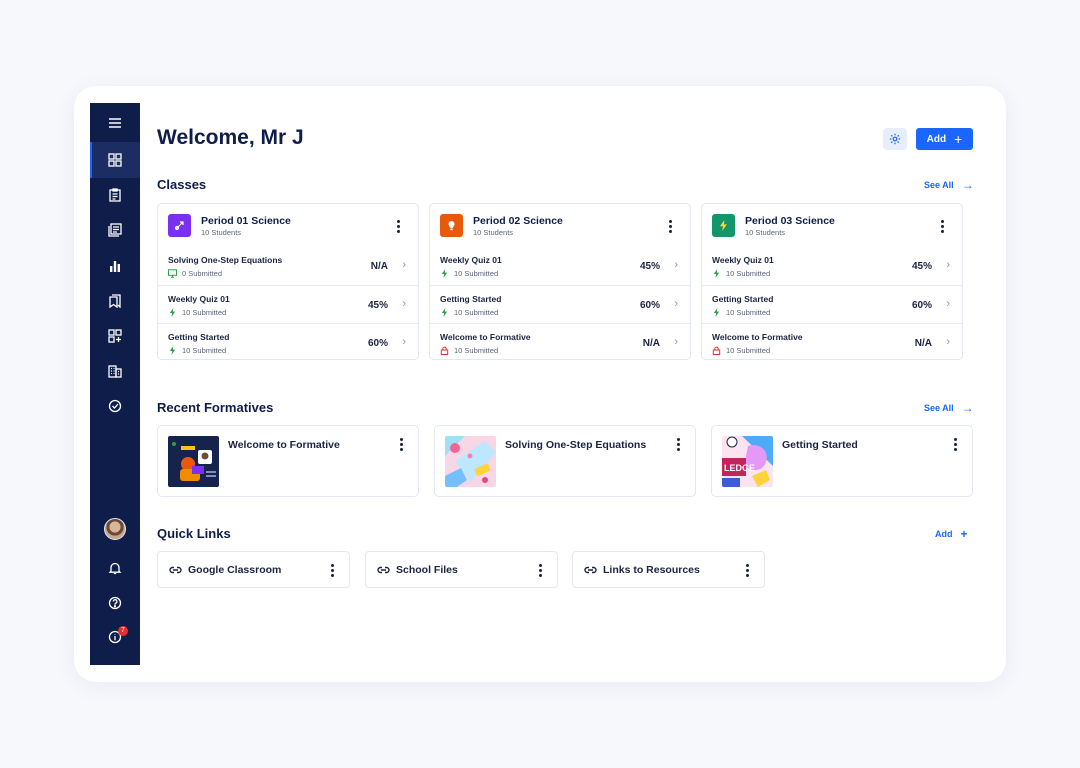 This screenshot has height=768, width=1080. I want to click on class-name: Period 02 Science, so click(518, 221).